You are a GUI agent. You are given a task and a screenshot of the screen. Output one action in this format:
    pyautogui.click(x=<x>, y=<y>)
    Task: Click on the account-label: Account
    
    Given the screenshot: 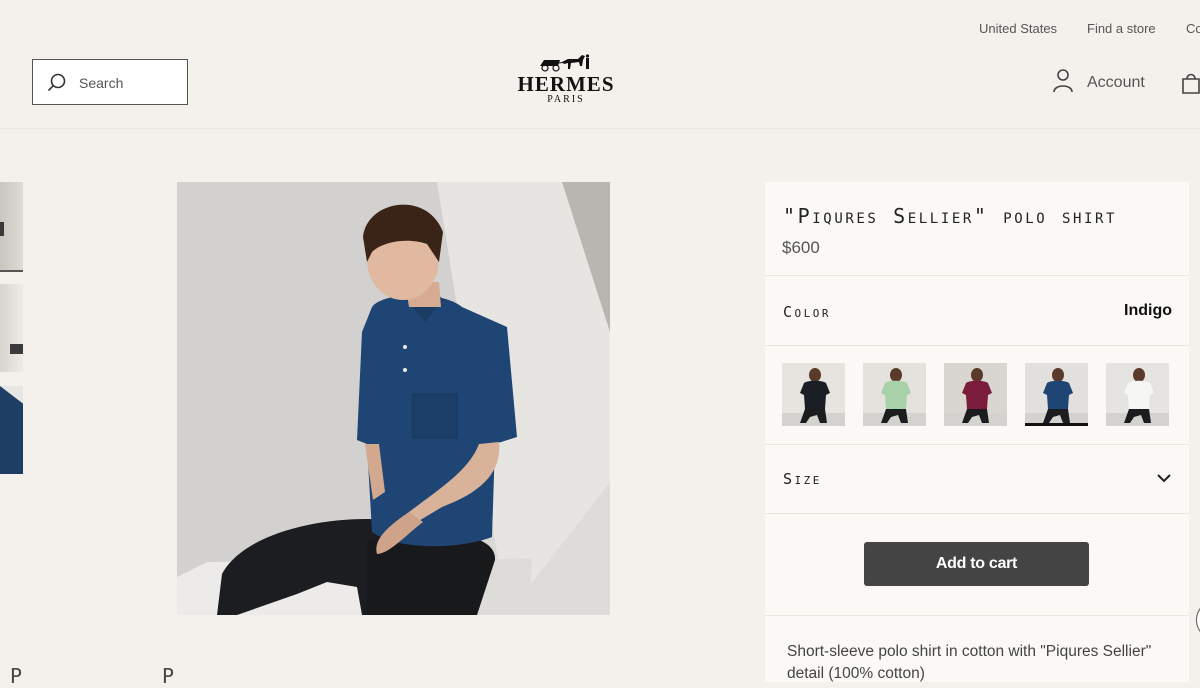 What is the action you would take?
    pyautogui.click(x=1116, y=82)
    